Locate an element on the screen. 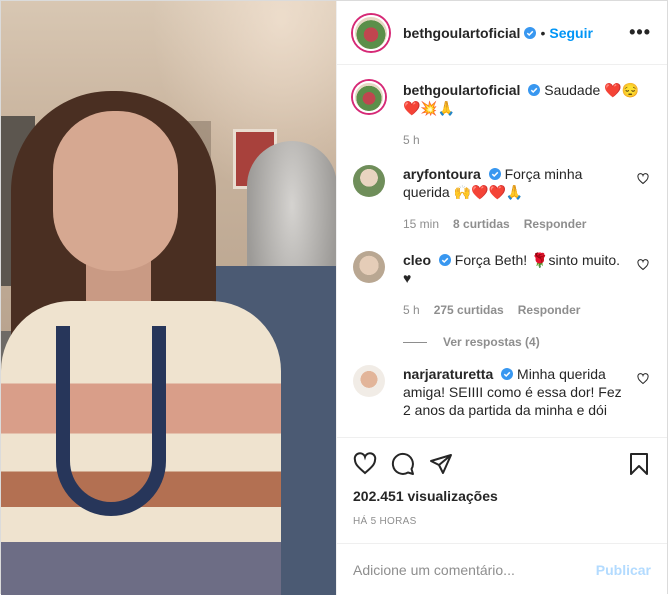 The width and height of the screenshot is (668, 595). caption: bethgoulartoficial Saudade ❤️😔 ❤️💥🙏 5 h is located at coordinates (502, 115).